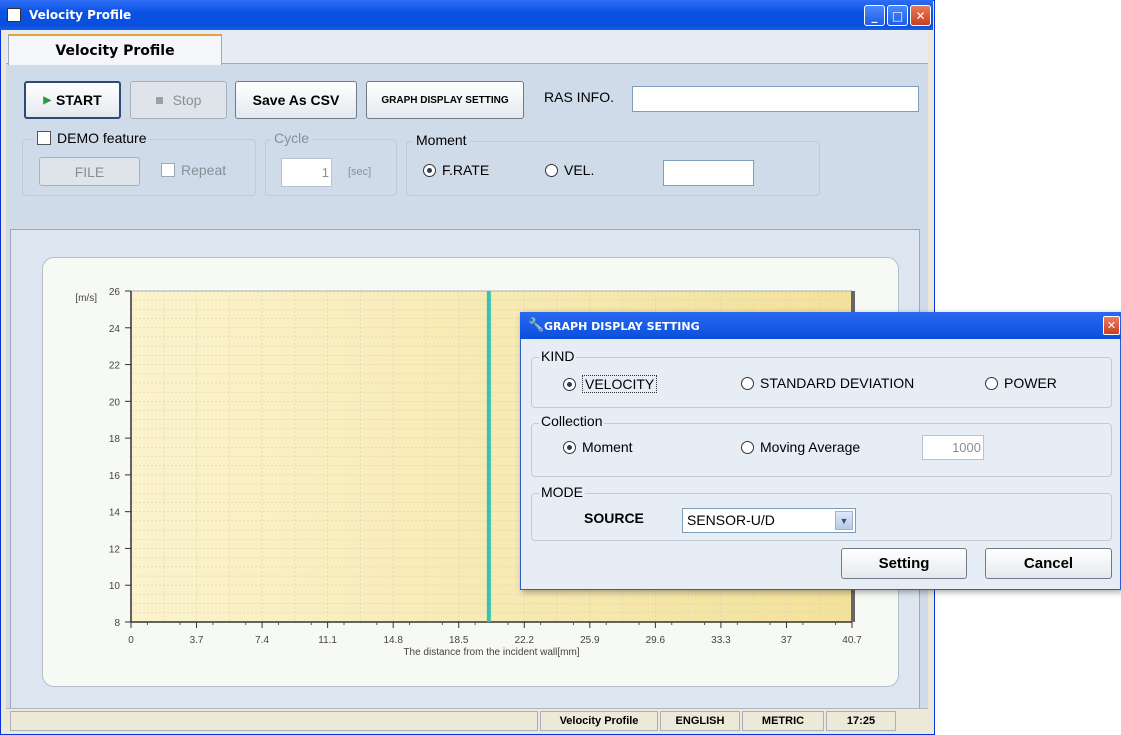 The image size is (1121, 735). I want to click on cancel-button: Cancel, so click(1048, 563).